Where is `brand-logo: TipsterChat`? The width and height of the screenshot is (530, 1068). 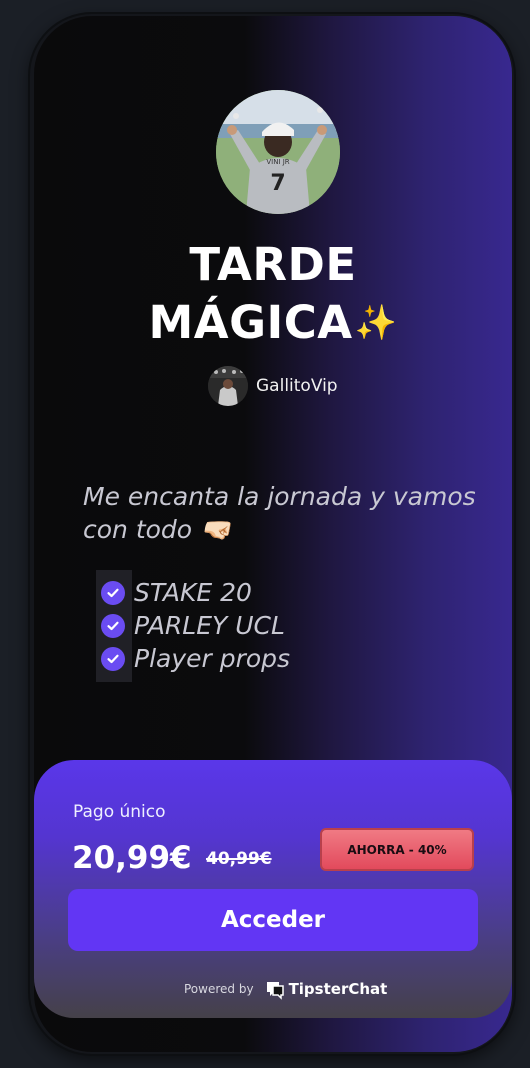 brand-logo: TipsterChat is located at coordinates (326, 989).